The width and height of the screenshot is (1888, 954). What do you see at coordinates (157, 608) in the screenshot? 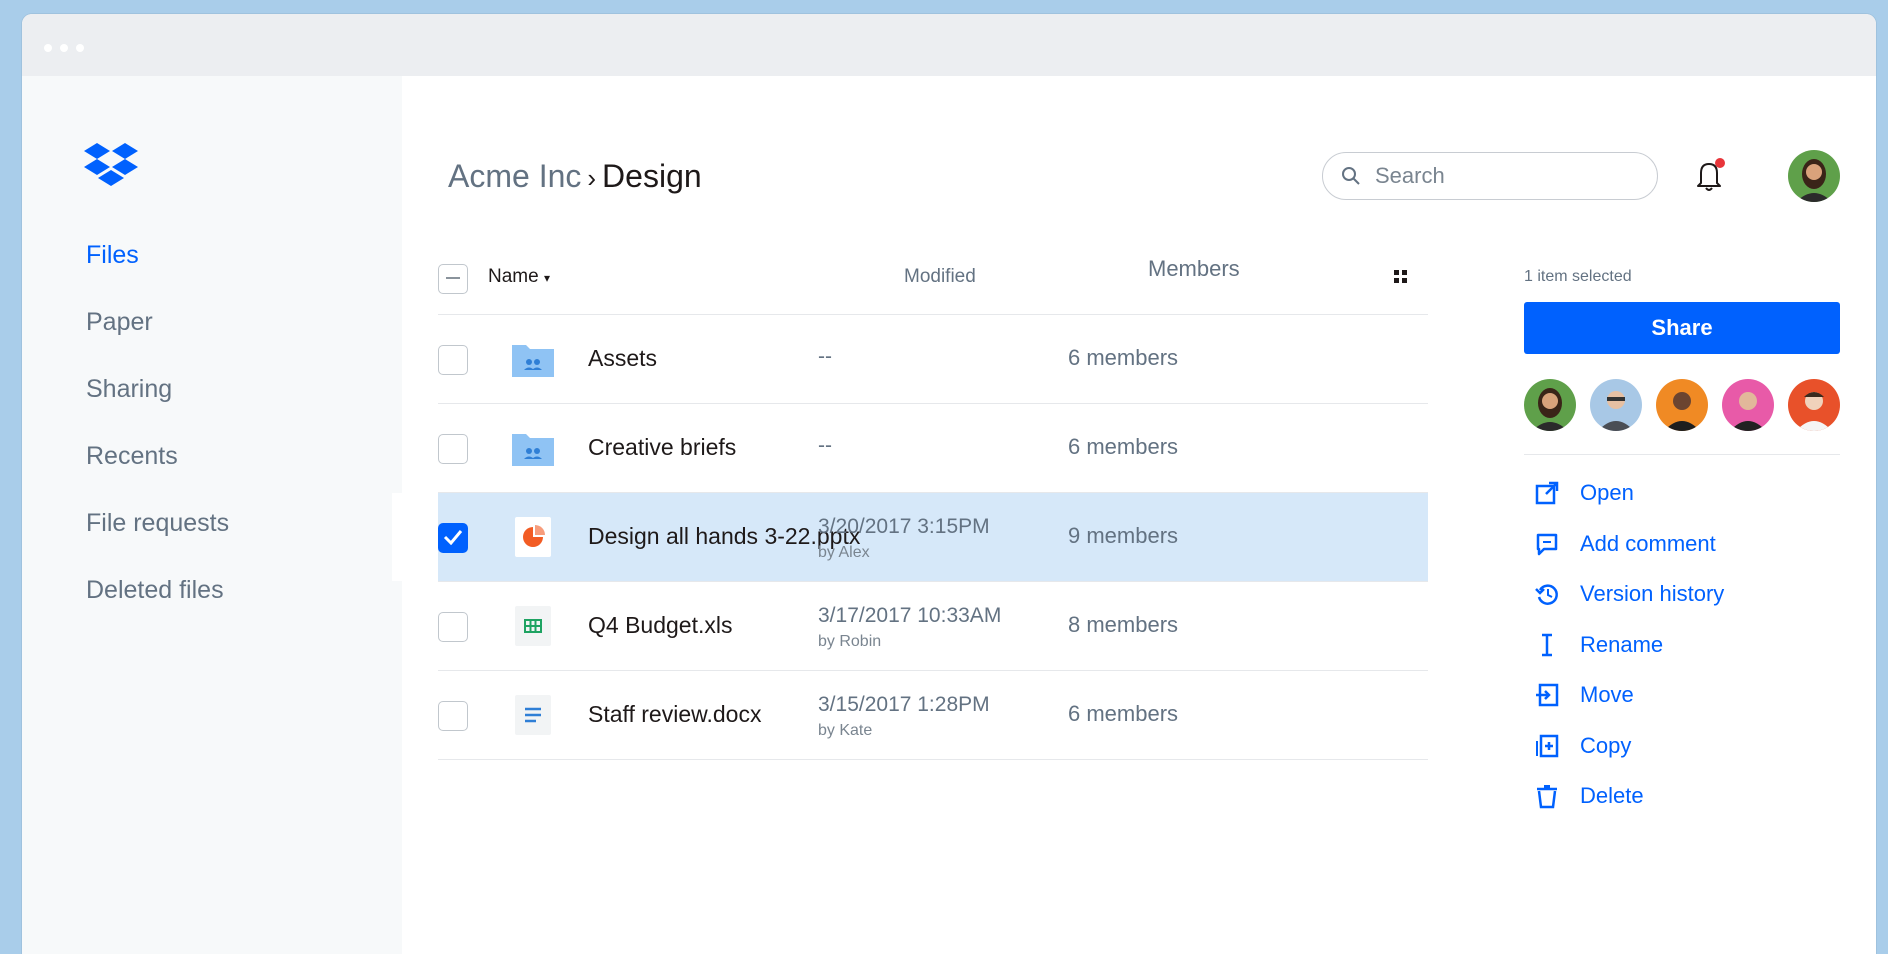
I see `sidebar-item-deleted-files: Deleted files` at bounding box center [157, 608].